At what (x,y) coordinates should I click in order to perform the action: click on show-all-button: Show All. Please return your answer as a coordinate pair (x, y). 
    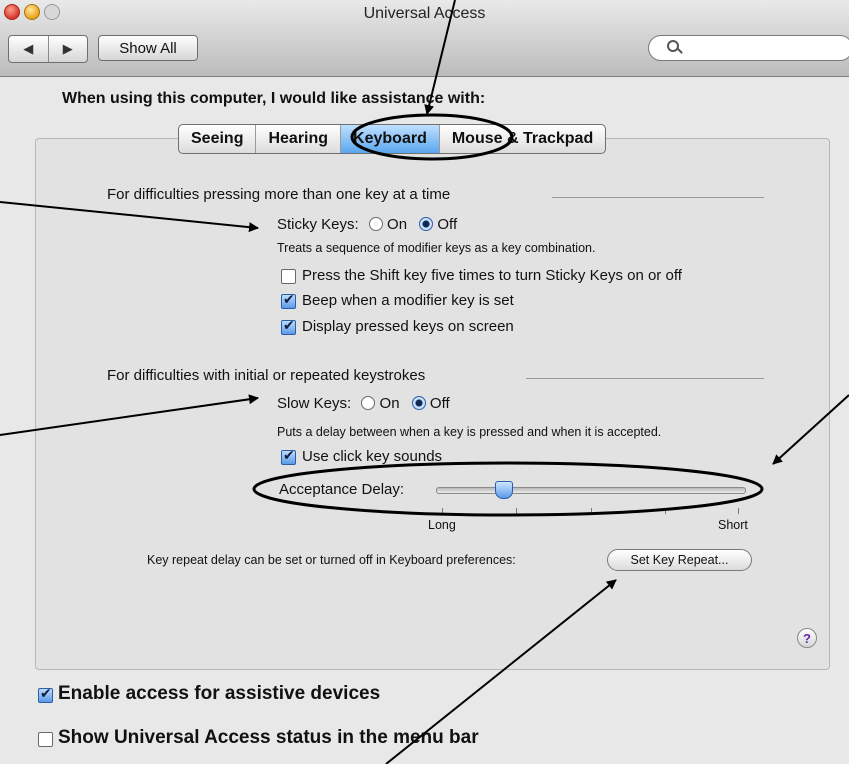
    Looking at the image, I should click on (148, 48).